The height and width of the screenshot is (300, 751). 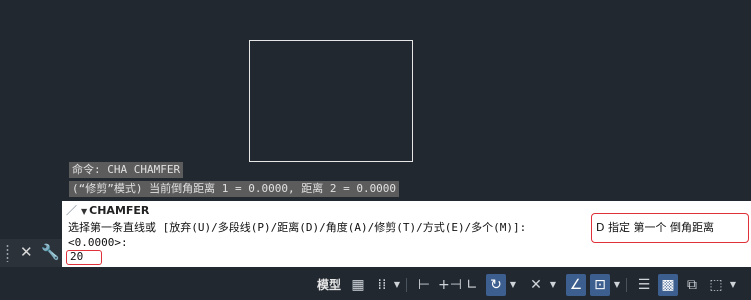 I want to click on selection-cycling-icon: ⧉, so click(x=692, y=285).